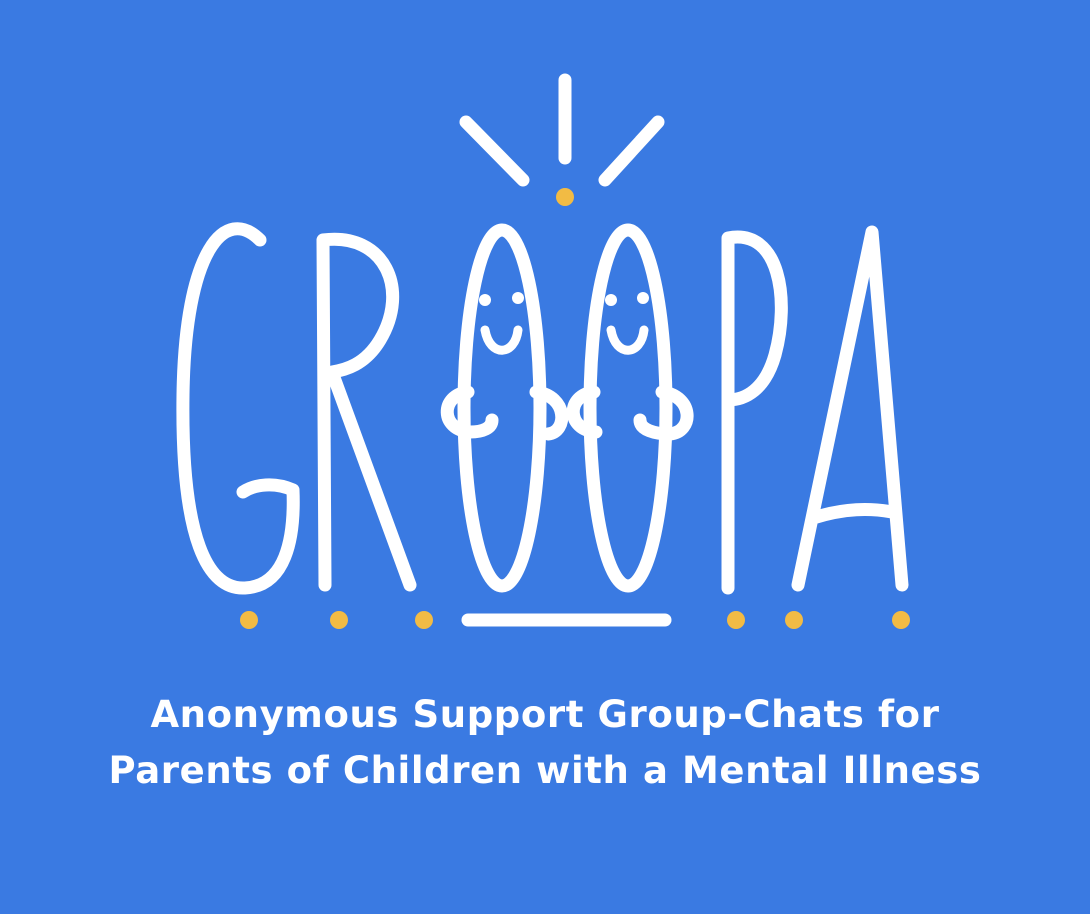  I want to click on tagline-line-1: Anonymous Support Group-Chats for, so click(545, 714).